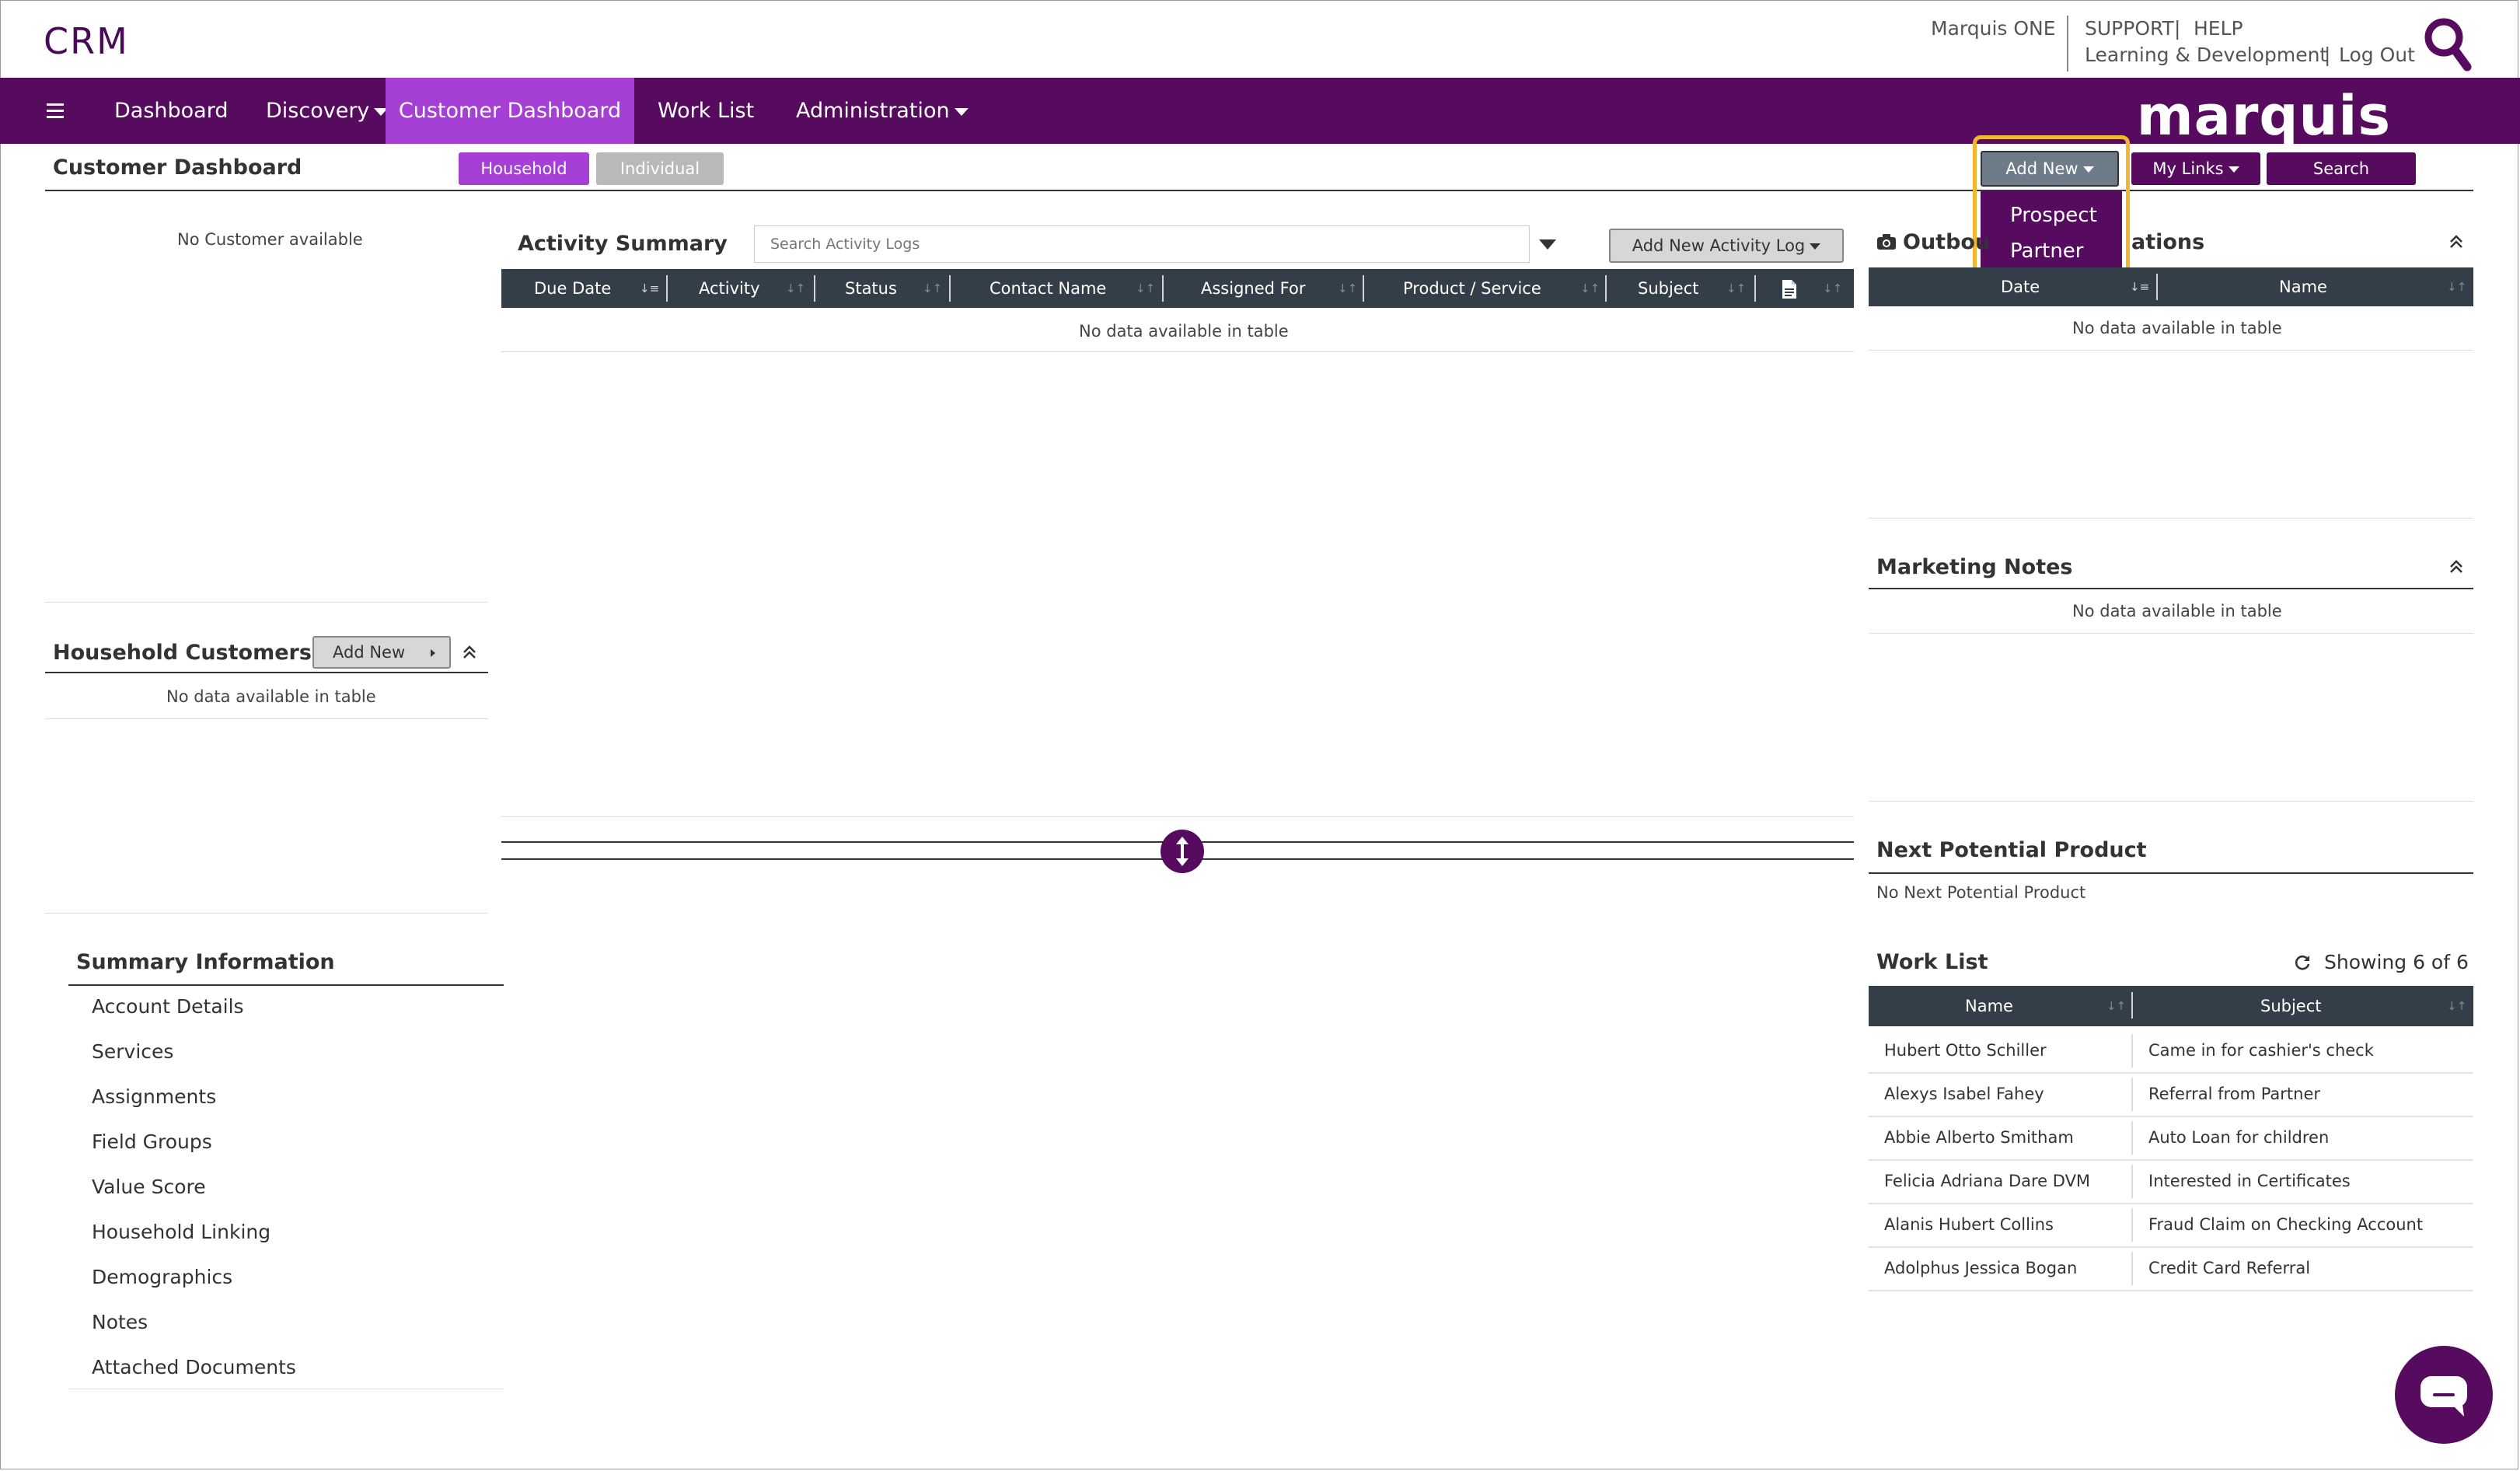  I want to click on learning-link: Learning & Development, so click(2206, 55).